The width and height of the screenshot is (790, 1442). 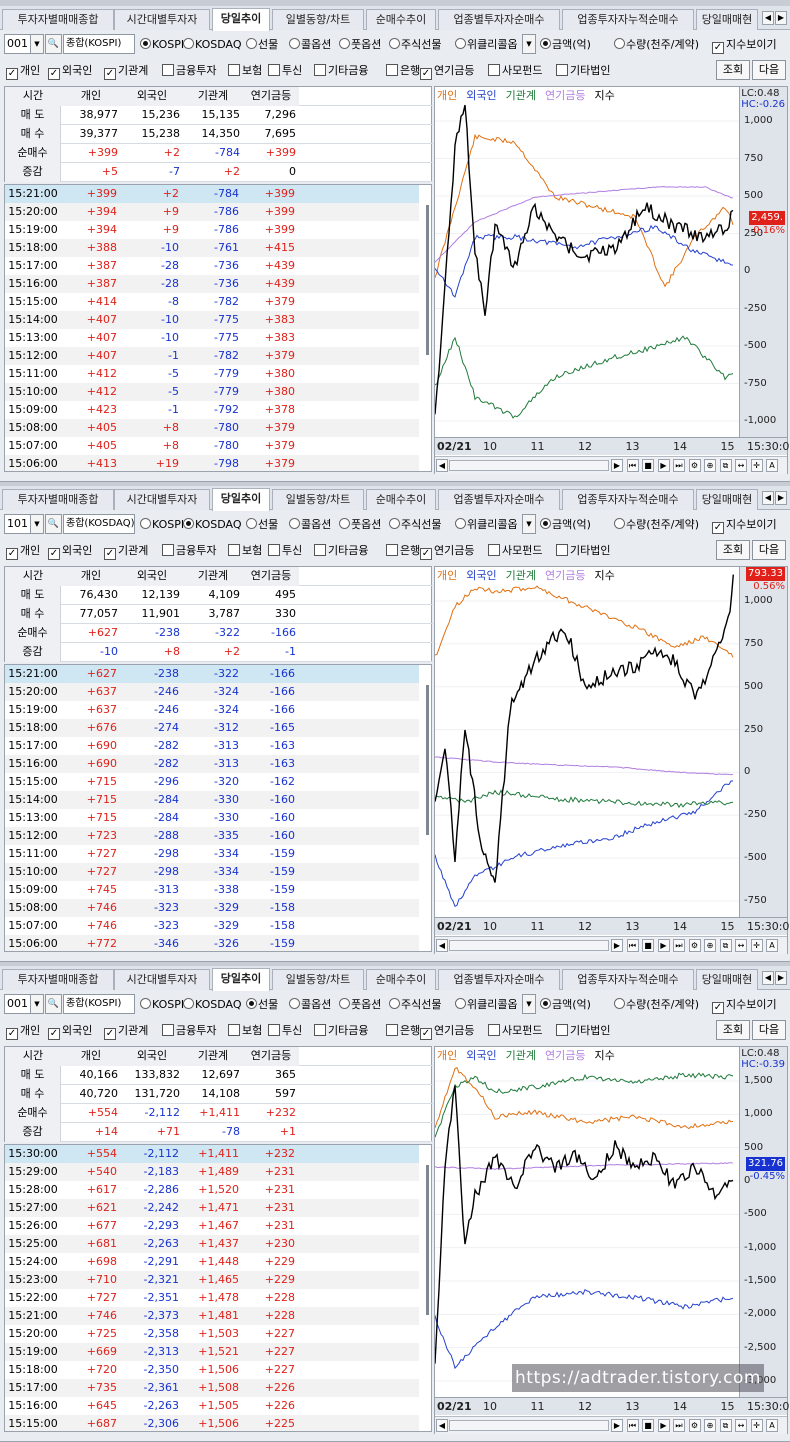 What do you see at coordinates (212, 782) in the screenshot?
I see `table-row: 15:15:00 +715 -296 -320 -162` at bounding box center [212, 782].